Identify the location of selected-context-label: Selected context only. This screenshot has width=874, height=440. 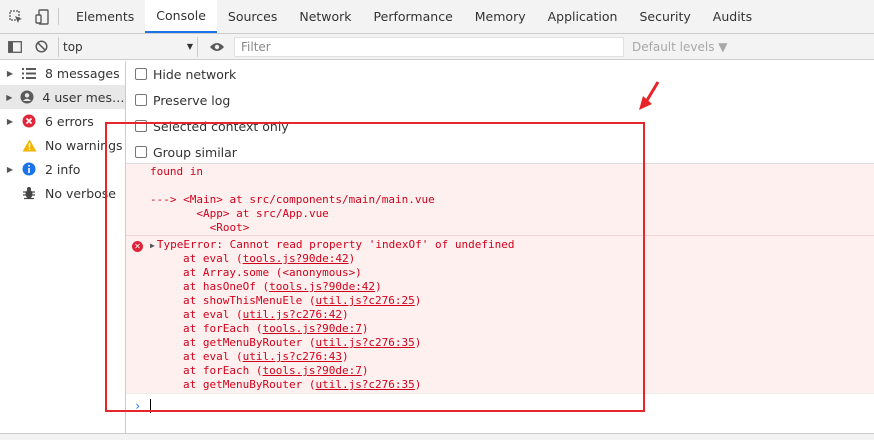
(221, 126).